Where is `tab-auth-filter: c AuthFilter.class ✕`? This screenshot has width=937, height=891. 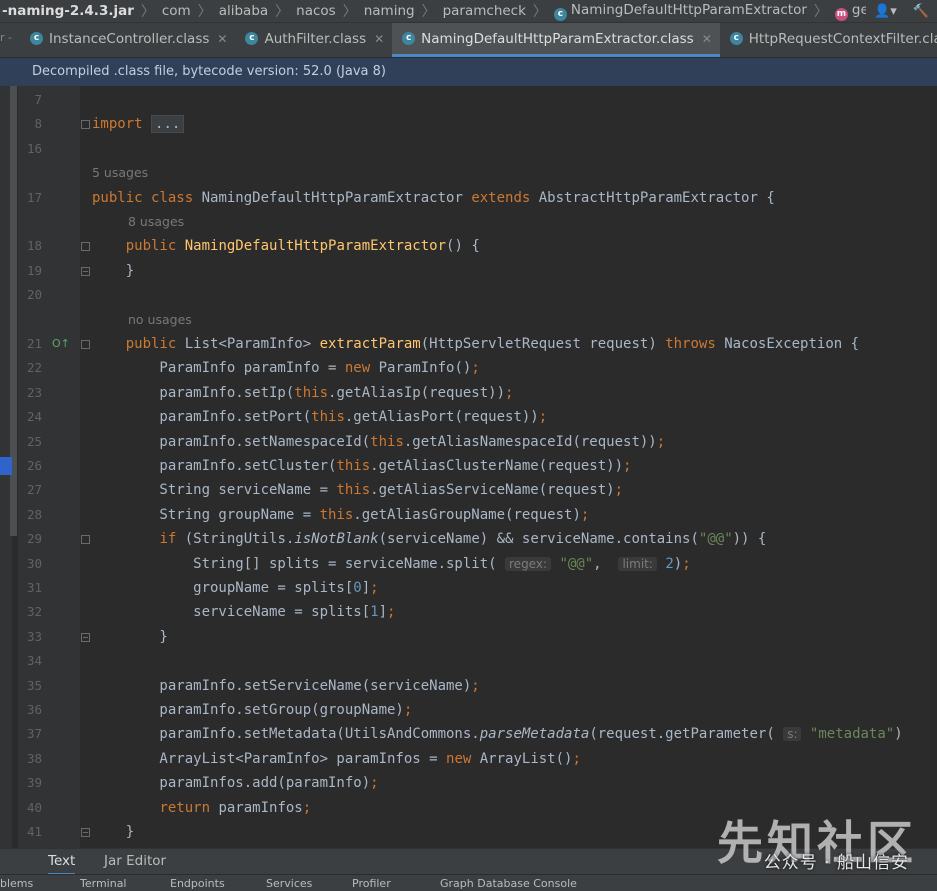 tab-auth-filter: c AuthFilter.class ✕ is located at coordinates (313, 40).